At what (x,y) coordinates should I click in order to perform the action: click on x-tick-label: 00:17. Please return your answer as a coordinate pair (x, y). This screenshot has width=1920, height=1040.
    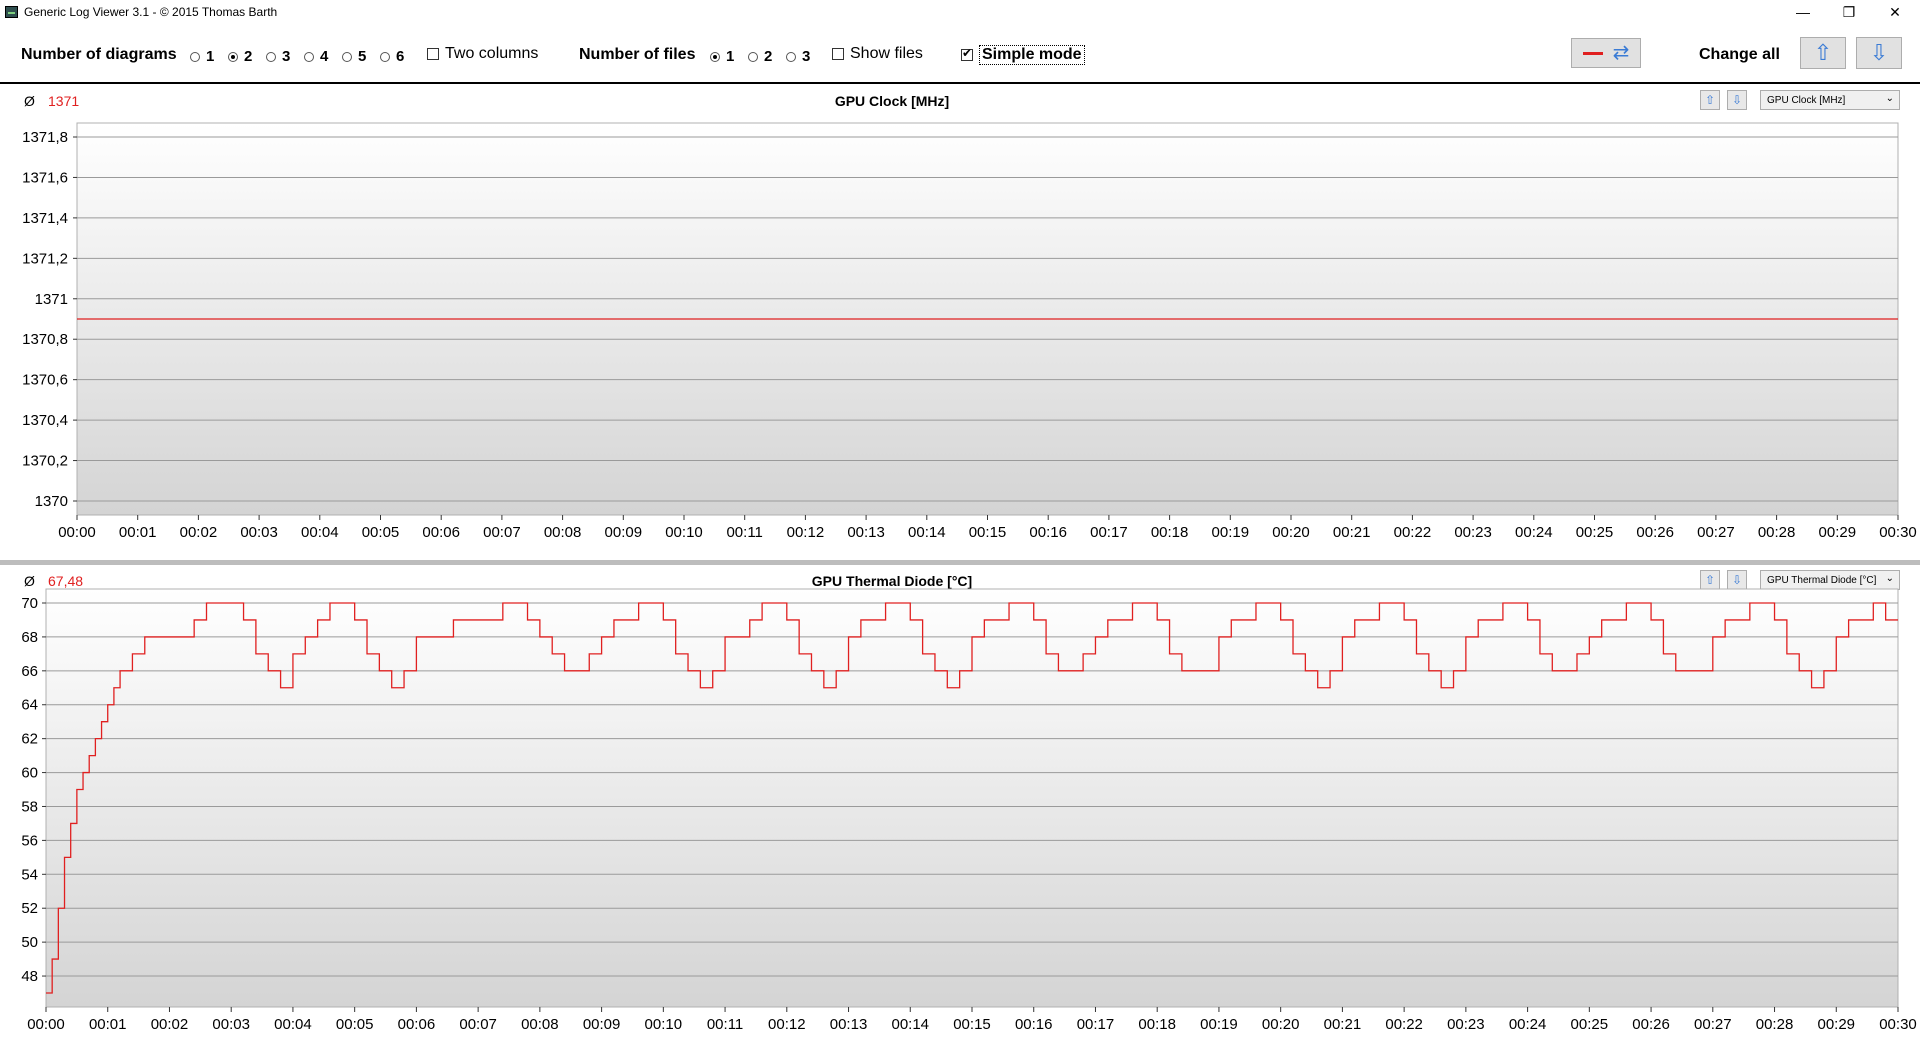
    Looking at the image, I should click on (1096, 1024).